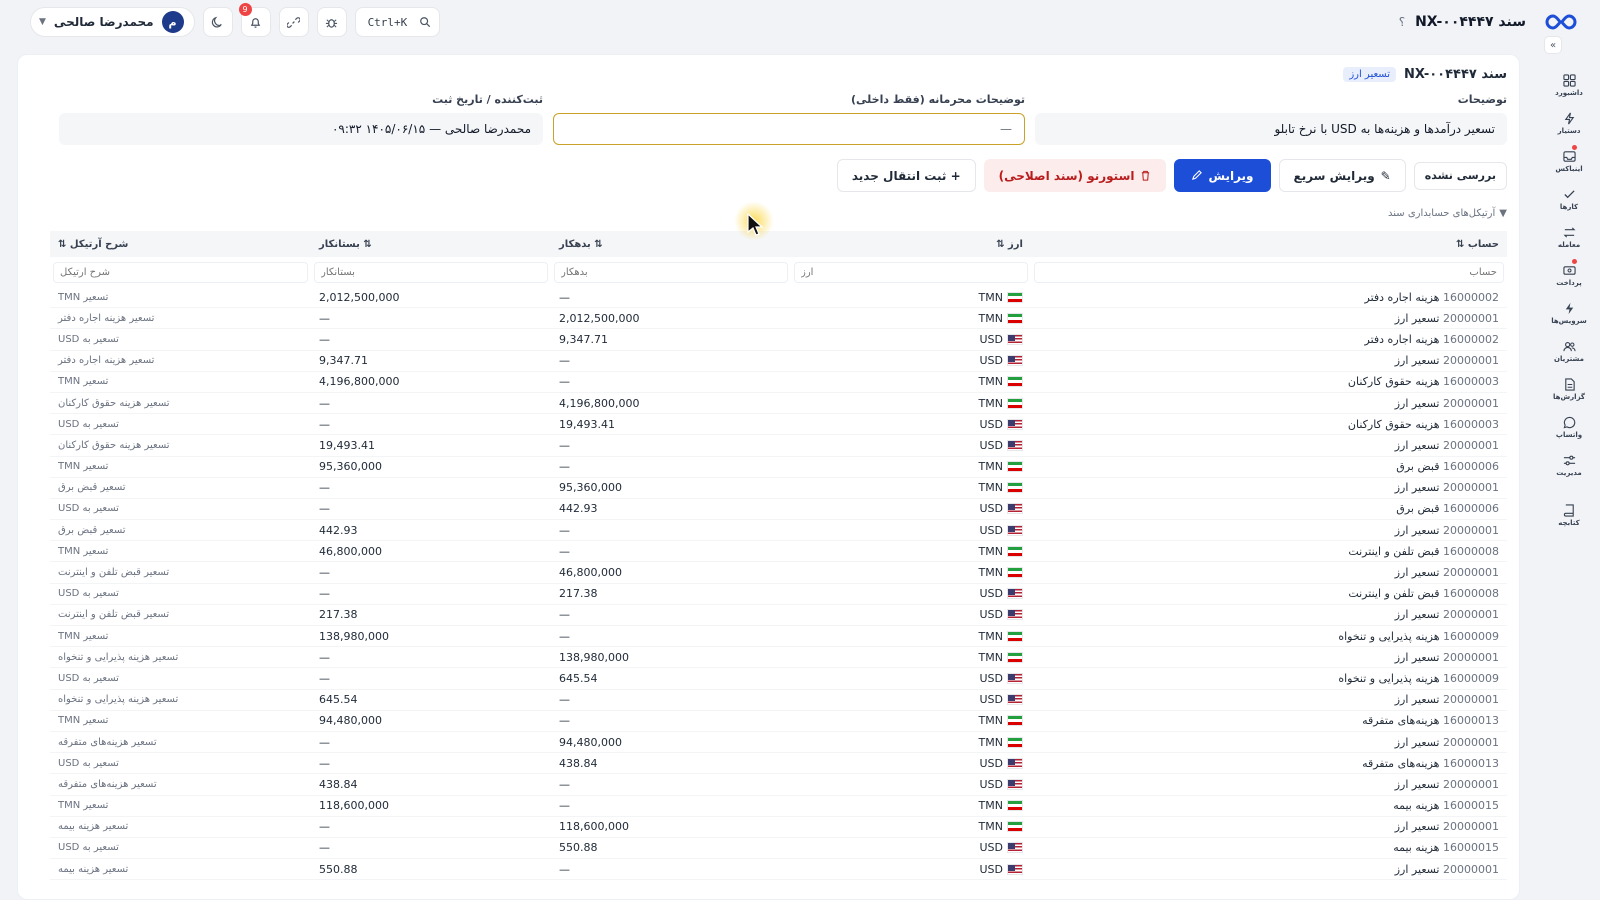  Describe the element at coordinates (387, 22) in the screenshot. I see `search-shortcut: Ctrl+K` at that location.